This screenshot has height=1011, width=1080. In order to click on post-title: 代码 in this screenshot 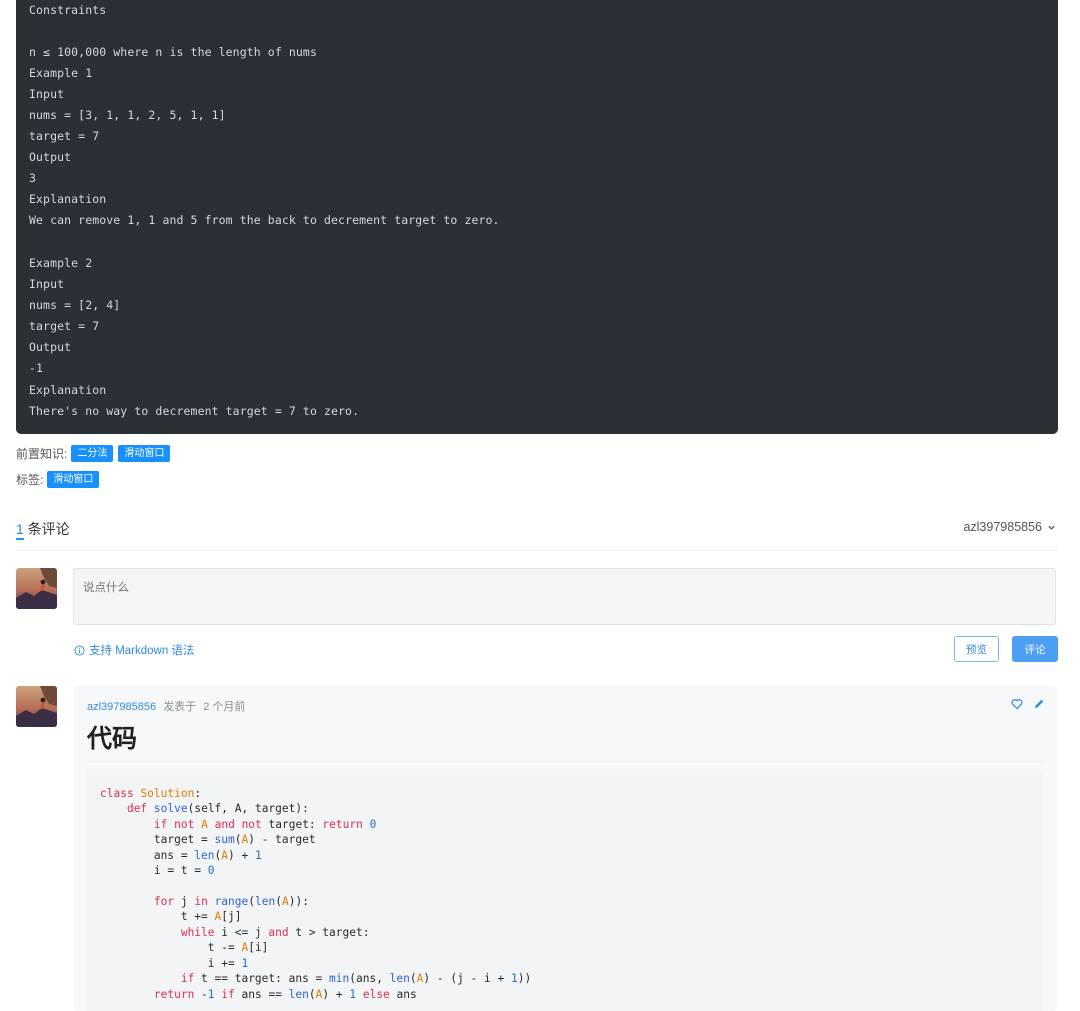, I will do `click(112, 739)`.